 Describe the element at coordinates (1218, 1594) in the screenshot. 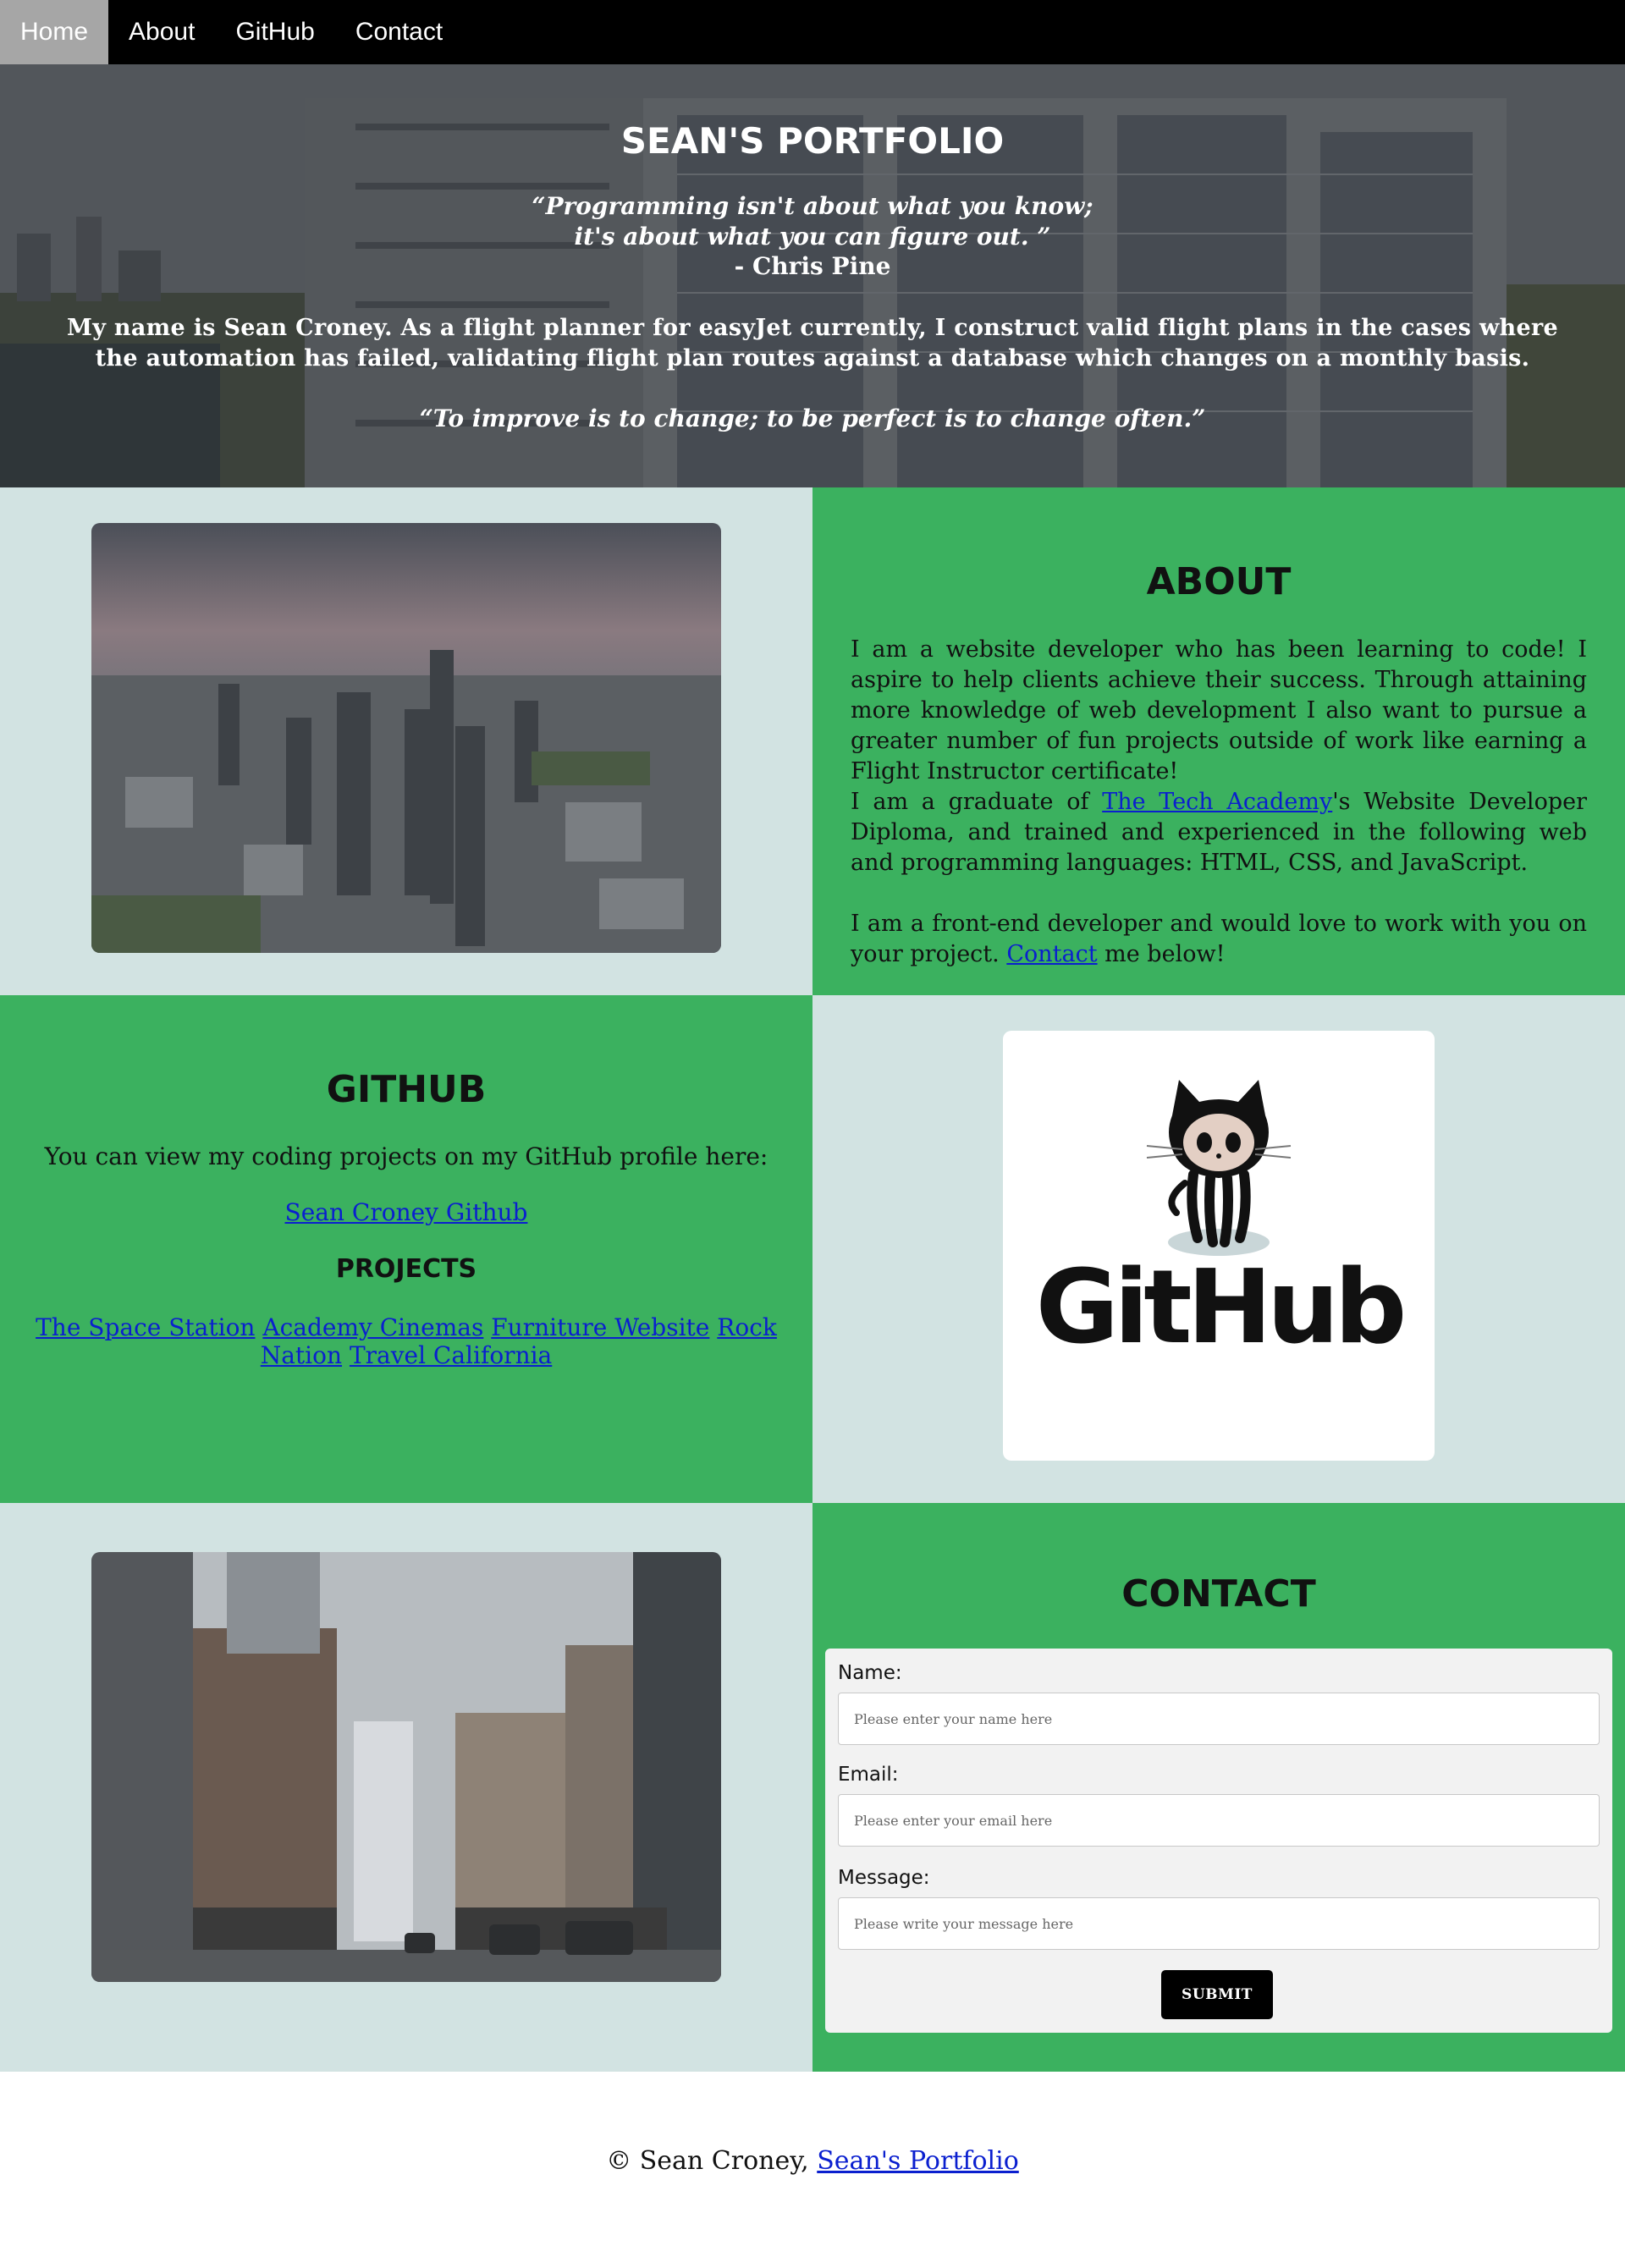

I see `contact-heading: CONTACT` at that location.